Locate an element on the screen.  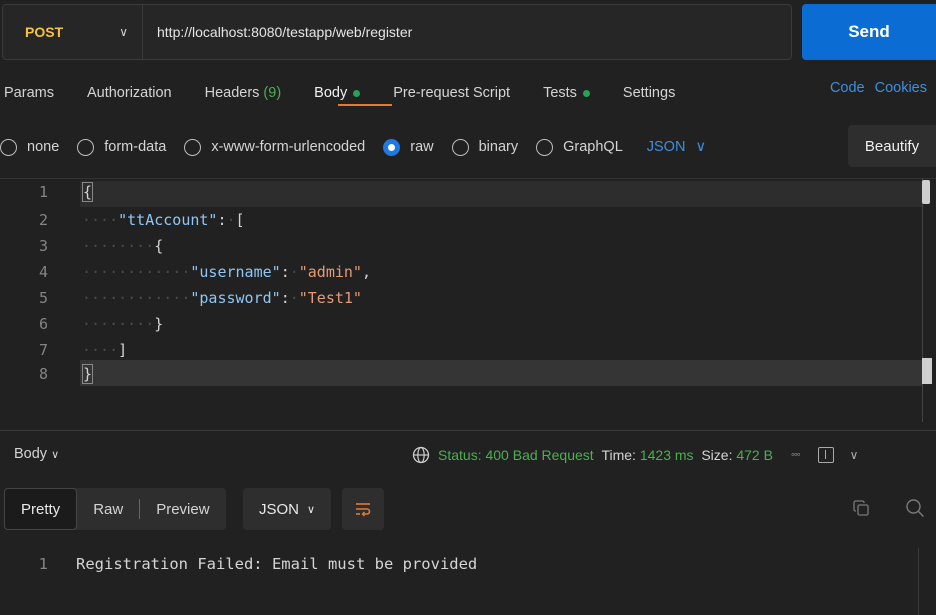
status-label: Status: is located at coordinates (460, 455).